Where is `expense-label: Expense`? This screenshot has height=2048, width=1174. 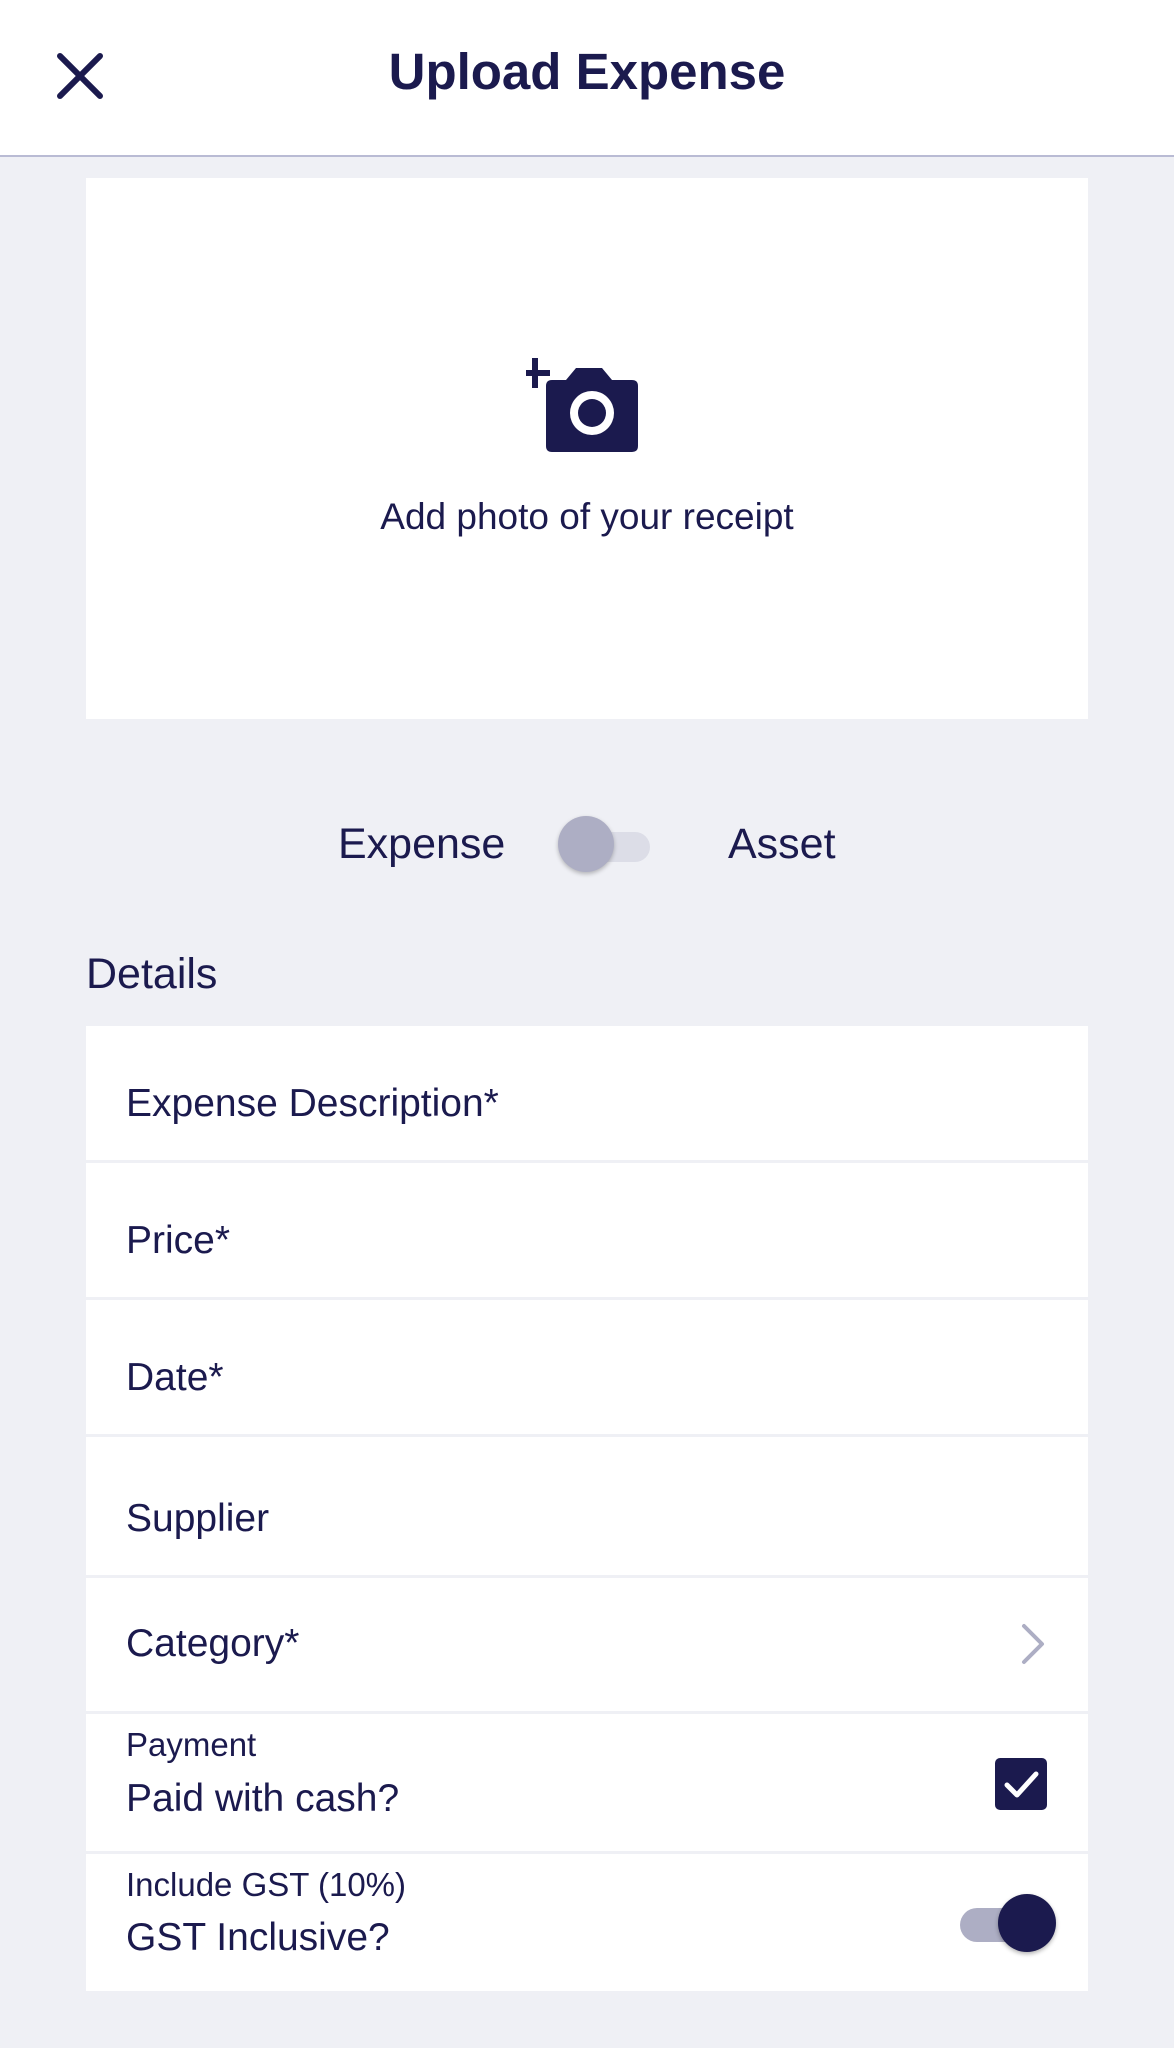 expense-label: Expense is located at coordinates (422, 844).